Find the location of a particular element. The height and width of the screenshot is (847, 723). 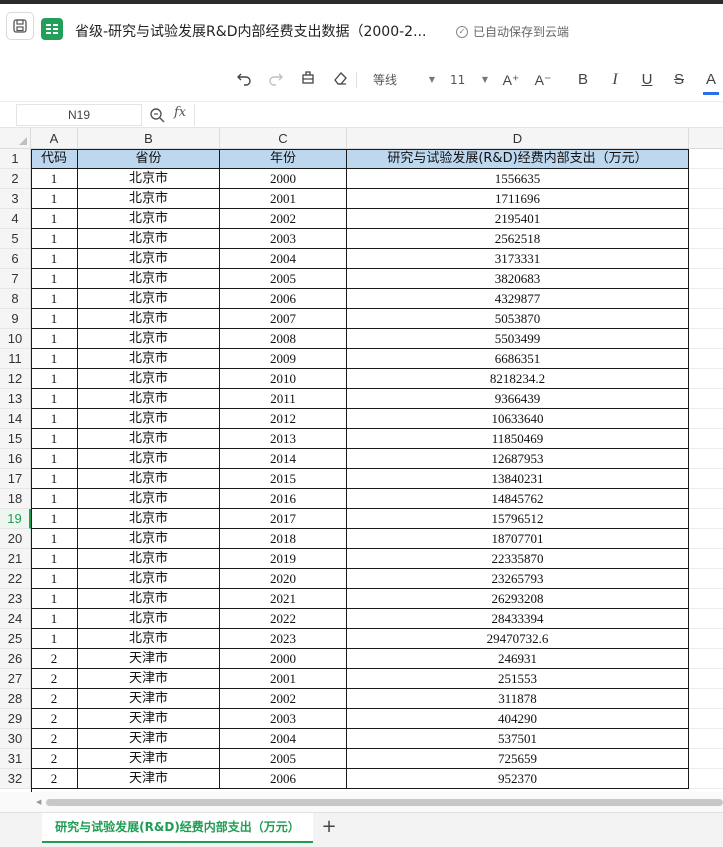

table-cell: 2023 is located at coordinates (283, 639).